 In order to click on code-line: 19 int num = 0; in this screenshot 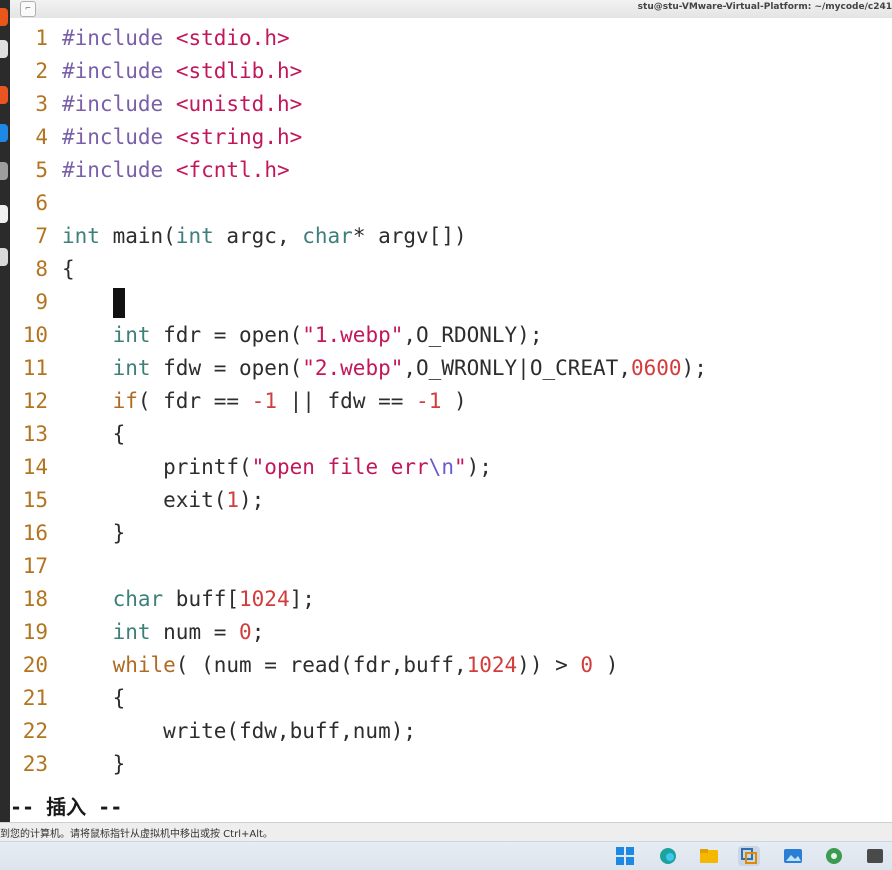, I will do `click(450, 632)`.